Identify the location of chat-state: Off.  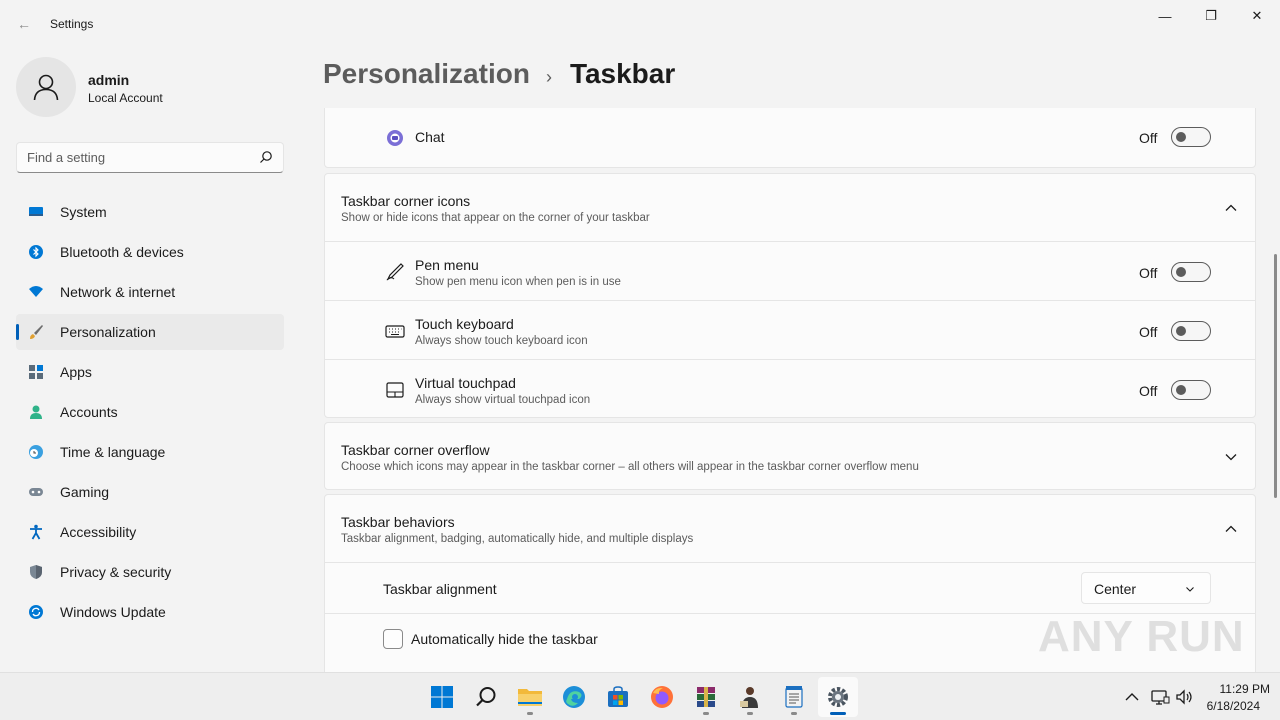
(1148, 138).